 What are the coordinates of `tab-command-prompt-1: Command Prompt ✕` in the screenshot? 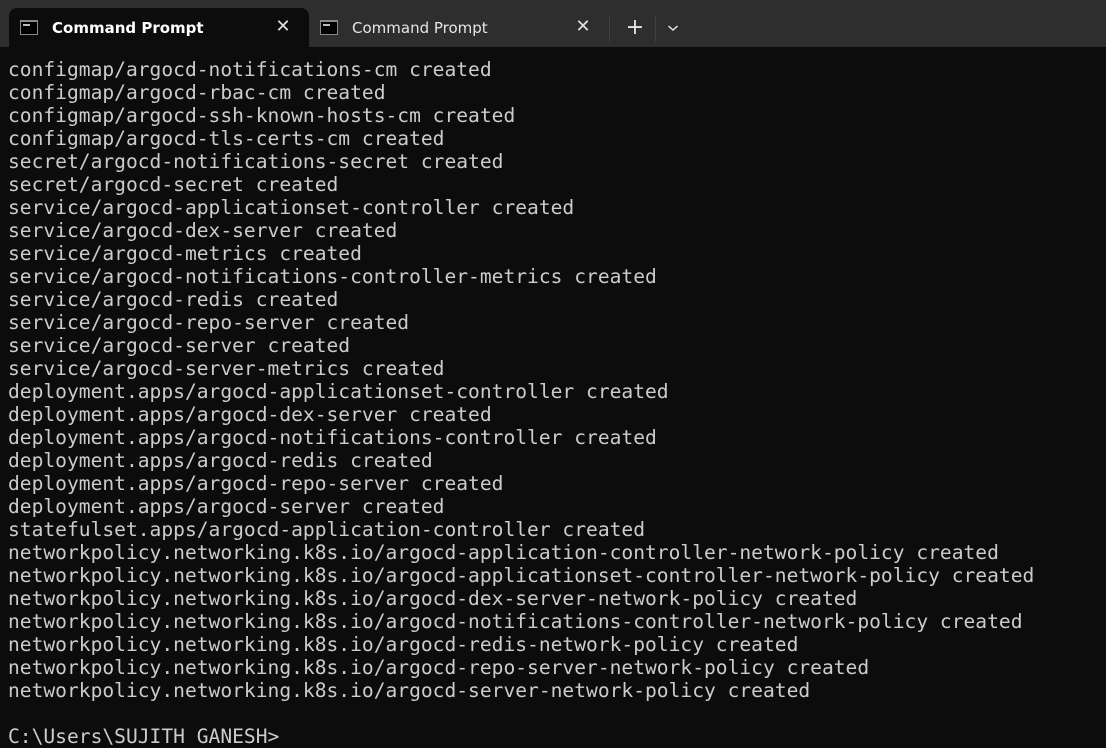 It's located at (159, 27).